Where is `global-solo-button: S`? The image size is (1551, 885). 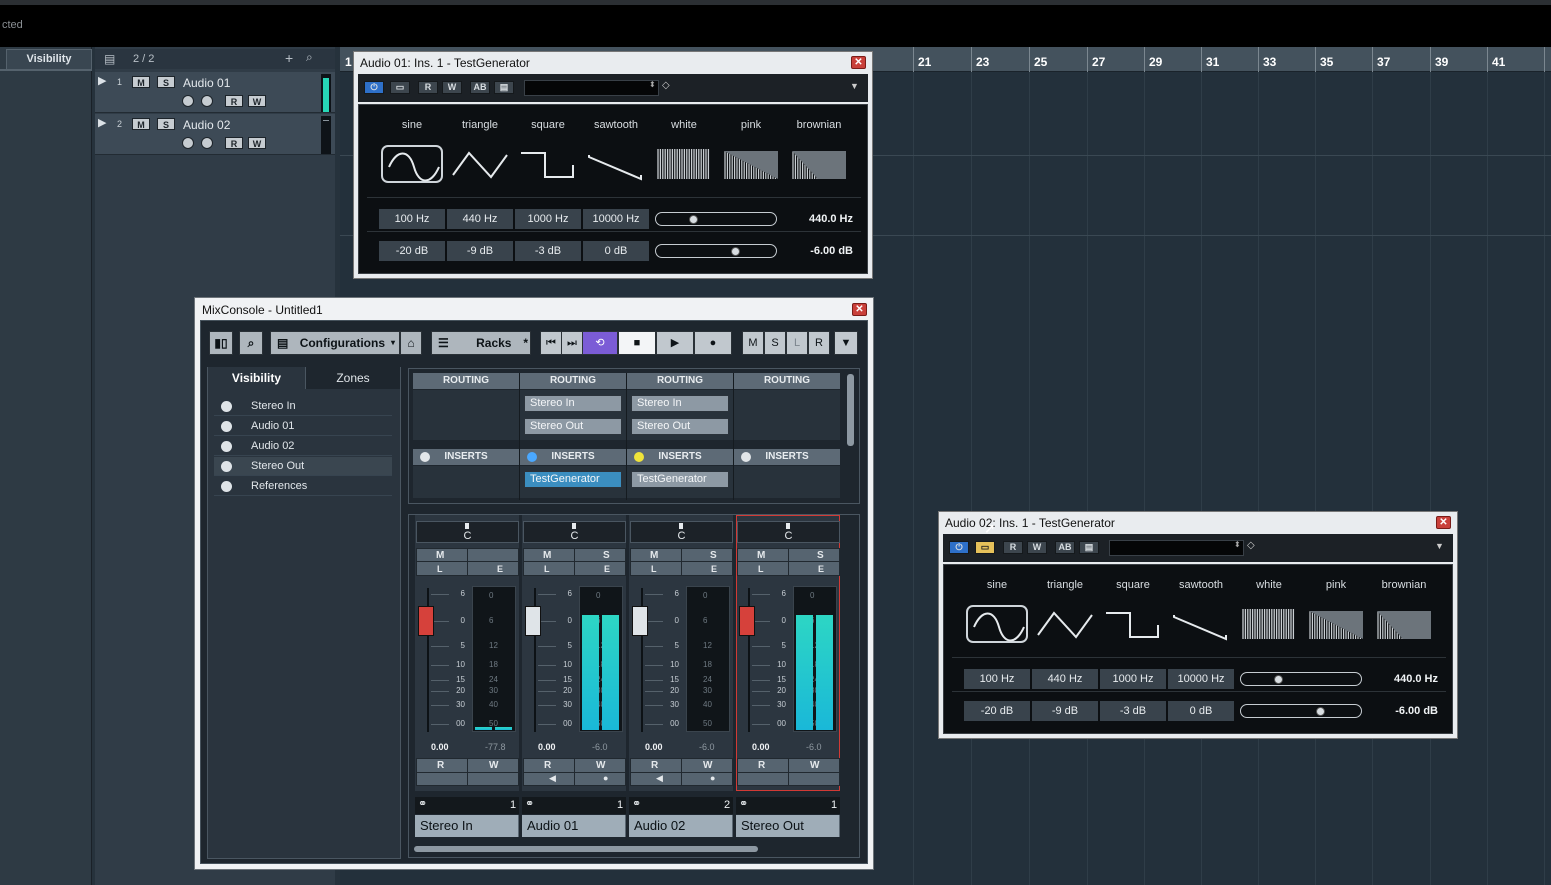
global-solo-button: S is located at coordinates (775, 343).